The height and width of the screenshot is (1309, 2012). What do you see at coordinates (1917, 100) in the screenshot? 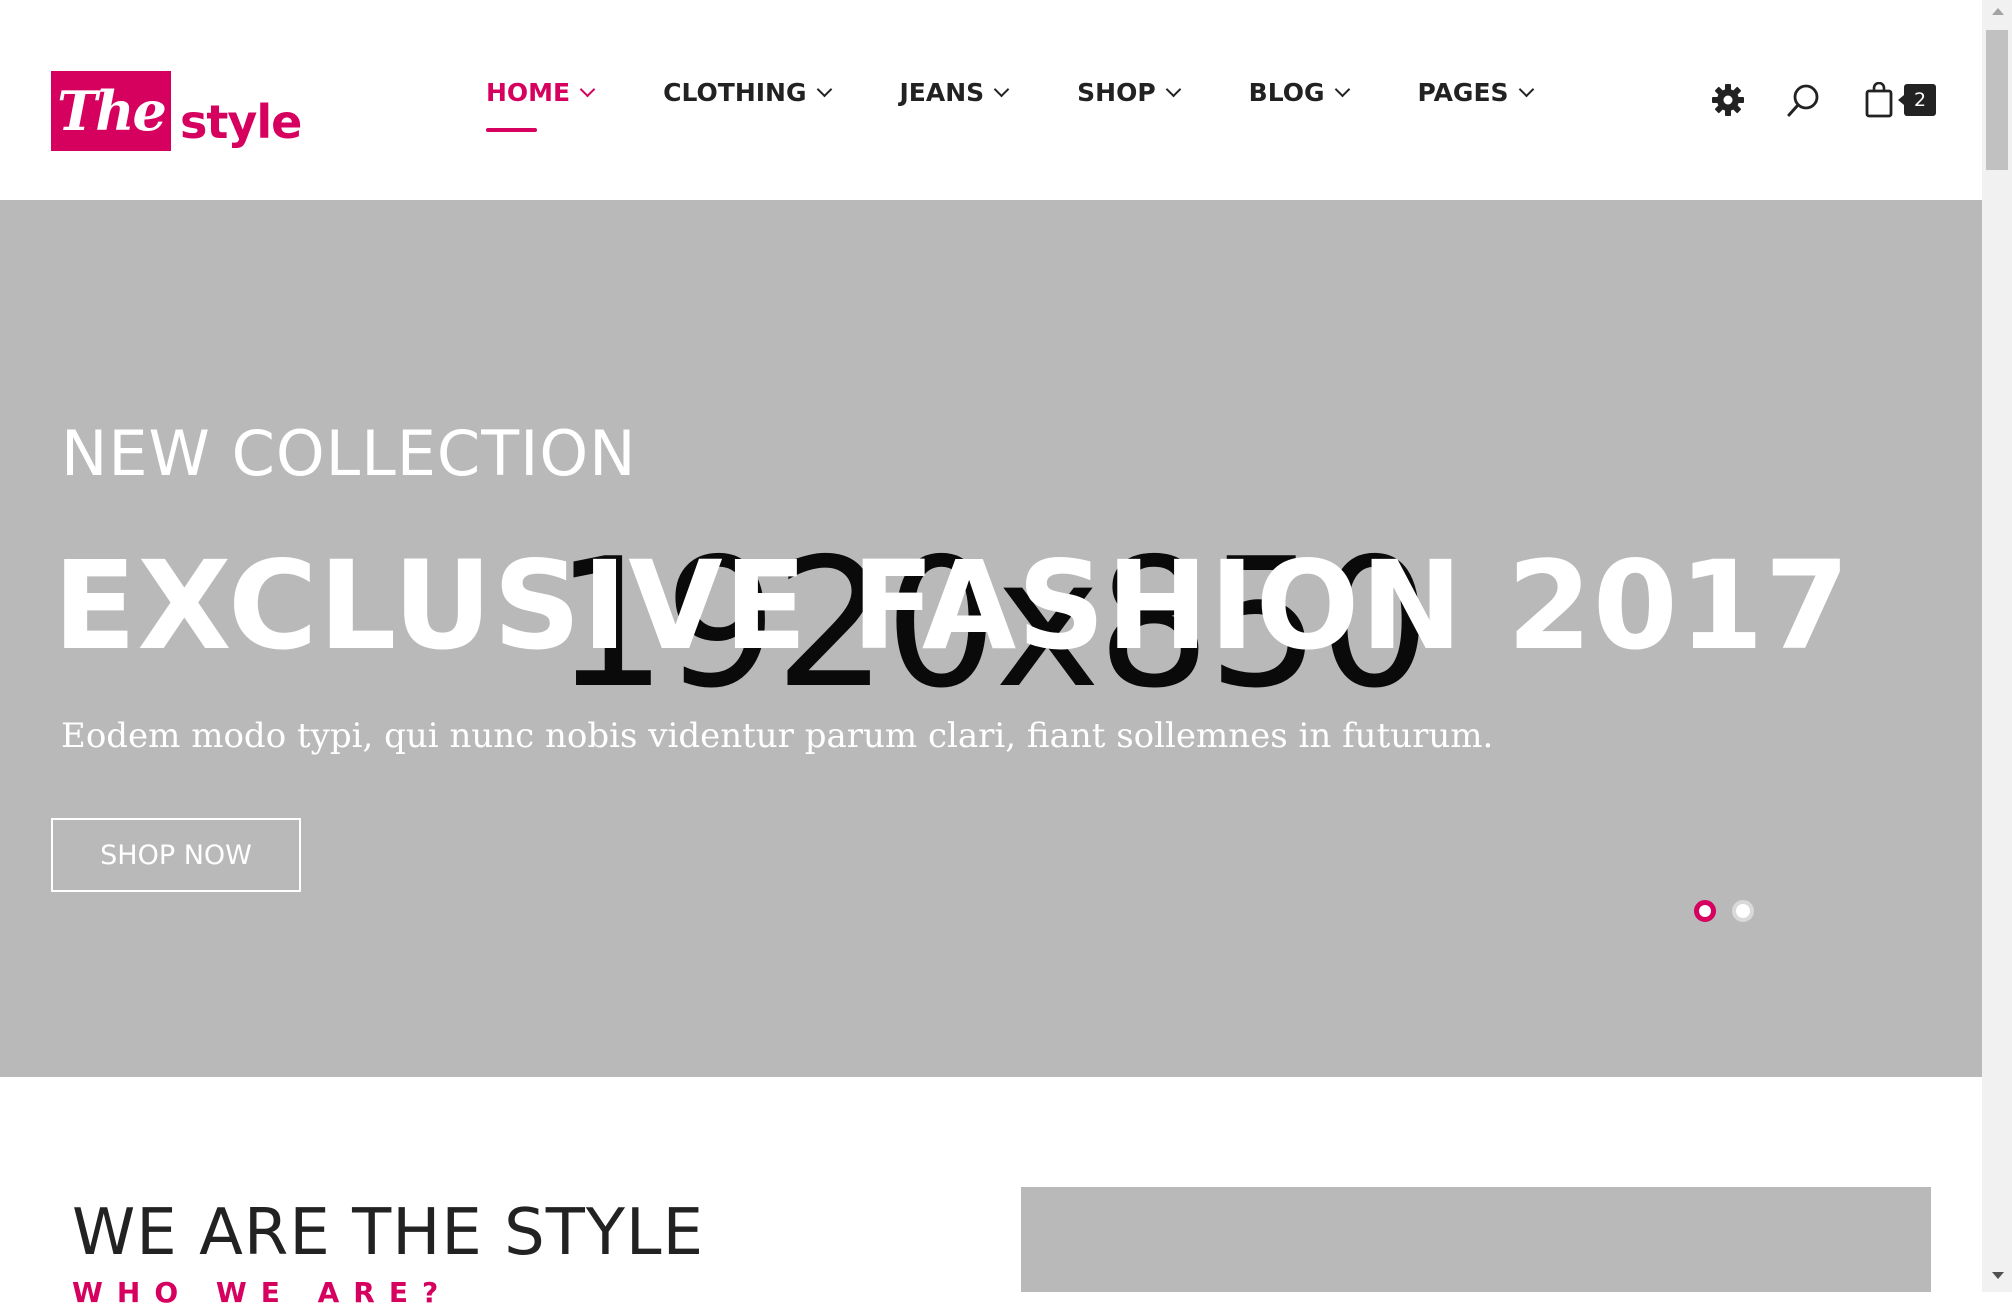
I see `cart-count-badge: 2` at bounding box center [1917, 100].